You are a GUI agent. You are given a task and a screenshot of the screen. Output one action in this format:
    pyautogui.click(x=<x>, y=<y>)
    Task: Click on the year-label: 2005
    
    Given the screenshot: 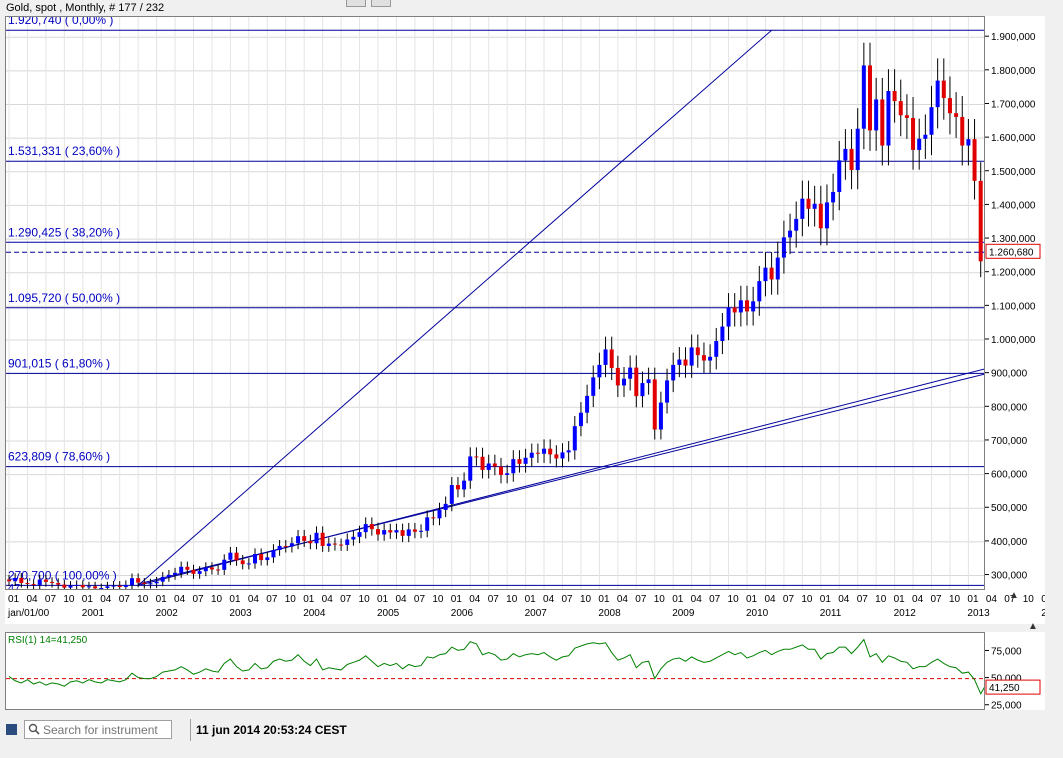 What is the action you would take?
    pyautogui.click(x=388, y=613)
    